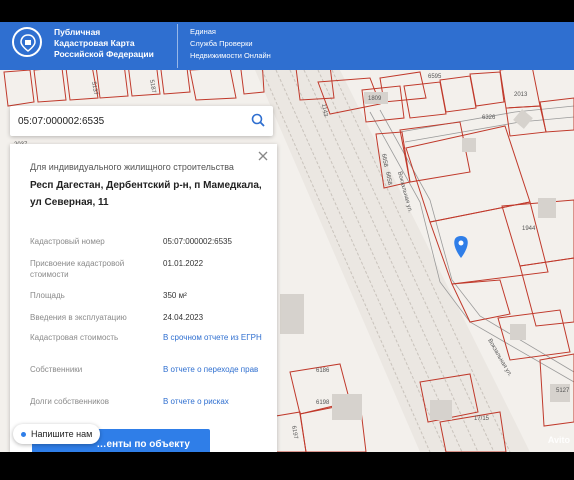 Image resolution: width=574 pixels, height=480 pixels. I want to click on map-label: 5127, so click(563, 391).